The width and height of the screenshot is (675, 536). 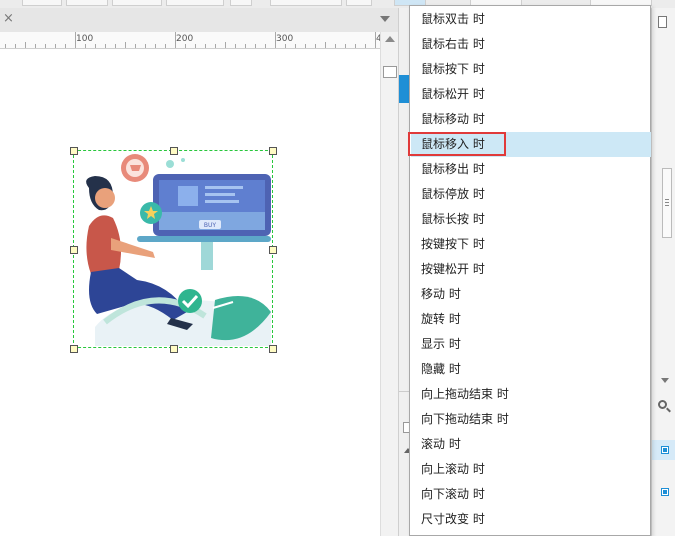 What do you see at coordinates (531, 69) in the screenshot?
I see `event-menu-item: 鼠标按下 时` at bounding box center [531, 69].